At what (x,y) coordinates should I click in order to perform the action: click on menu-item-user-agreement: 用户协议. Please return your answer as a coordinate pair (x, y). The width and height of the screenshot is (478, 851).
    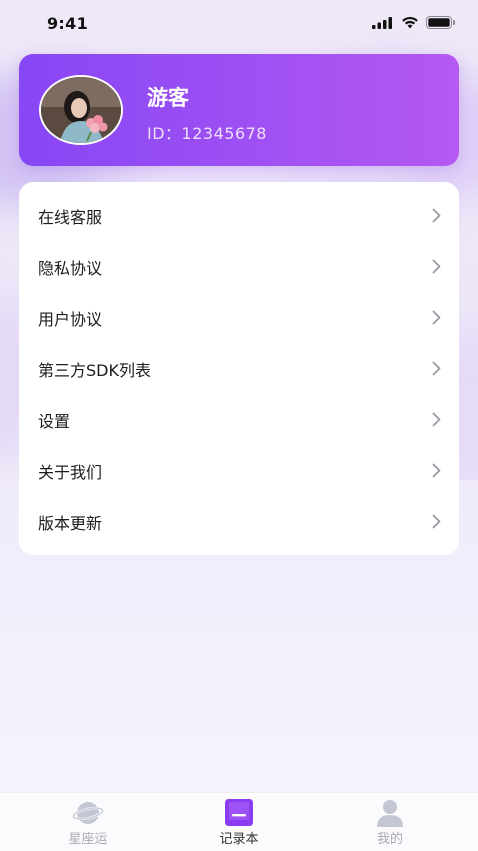
    Looking at the image, I should click on (239, 317).